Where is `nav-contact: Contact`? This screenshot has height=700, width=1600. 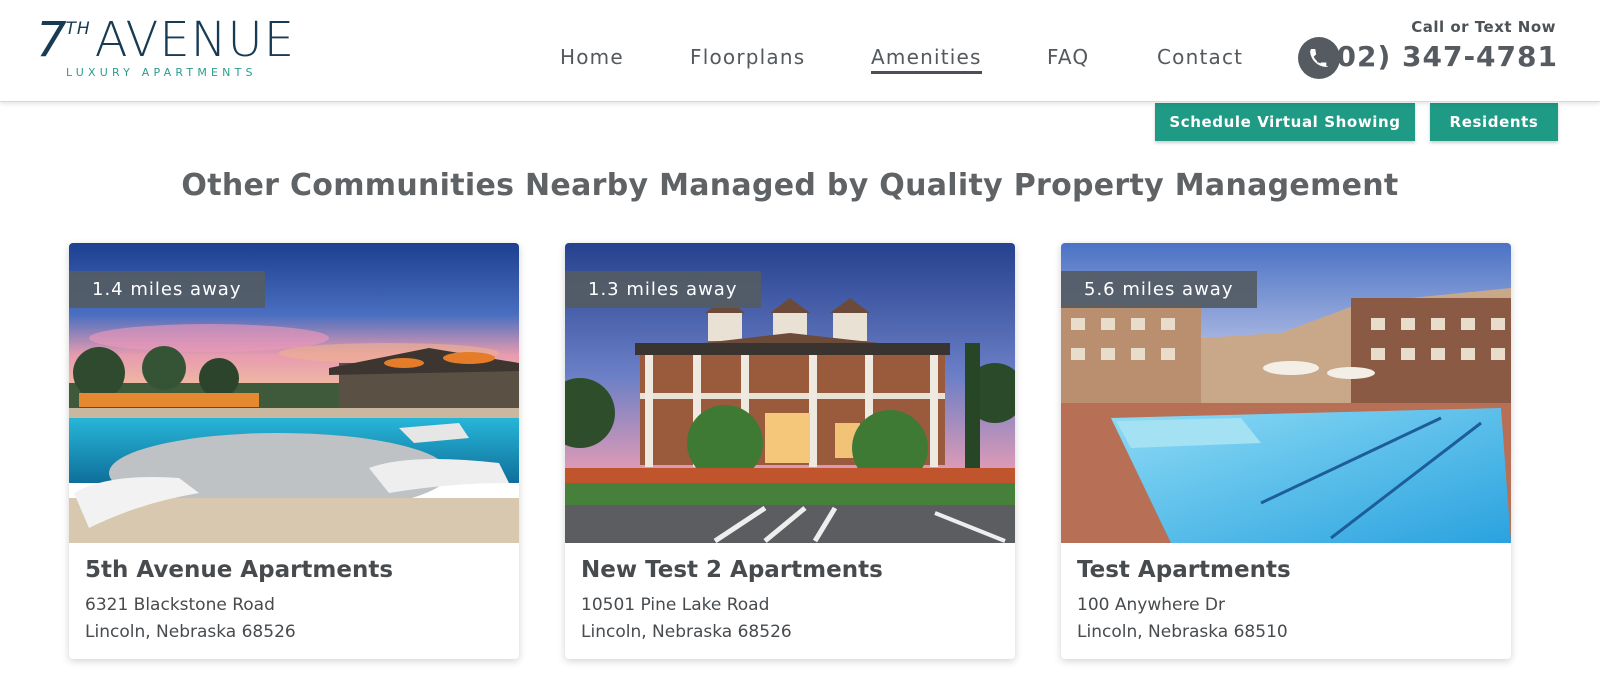
nav-contact: Contact is located at coordinates (1200, 57).